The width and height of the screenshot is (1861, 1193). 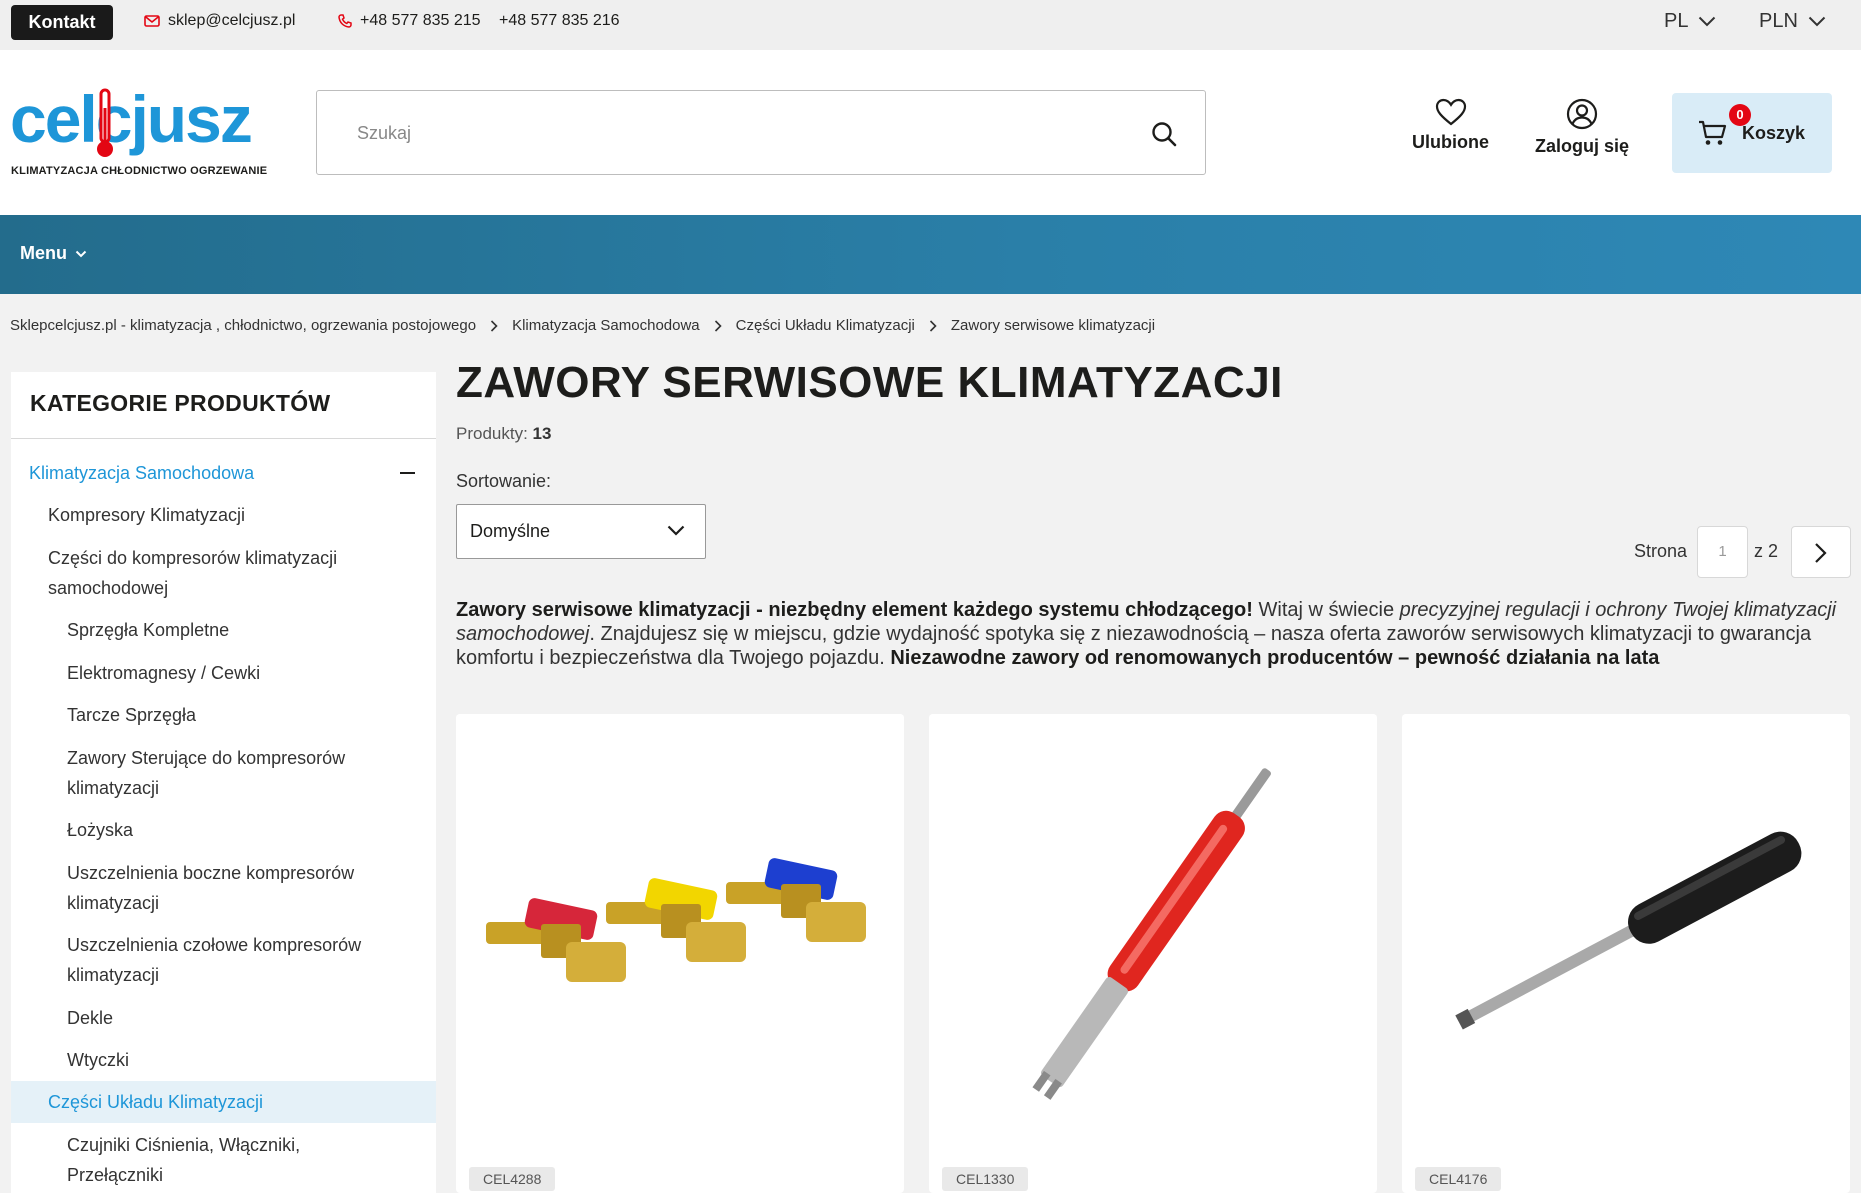 What do you see at coordinates (510, 531) in the screenshot?
I see `sort-value: Domyślne` at bounding box center [510, 531].